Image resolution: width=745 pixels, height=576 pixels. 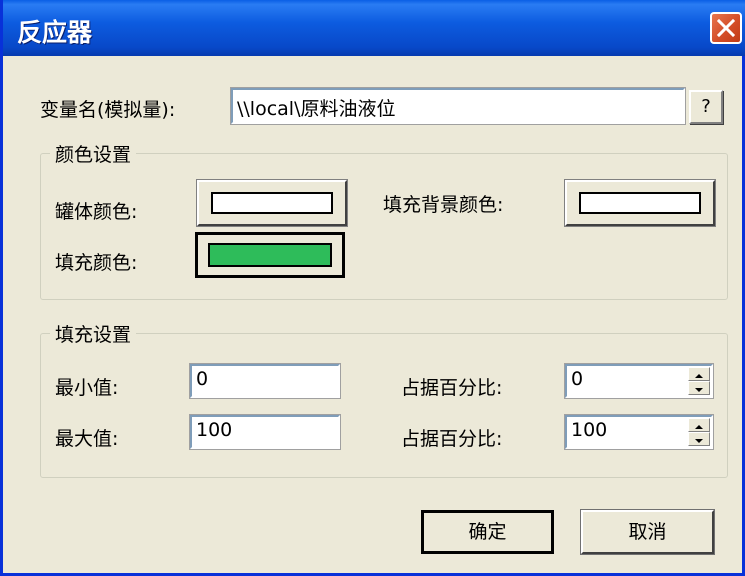 I want to click on fill-color-swatch, so click(x=270, y=255).